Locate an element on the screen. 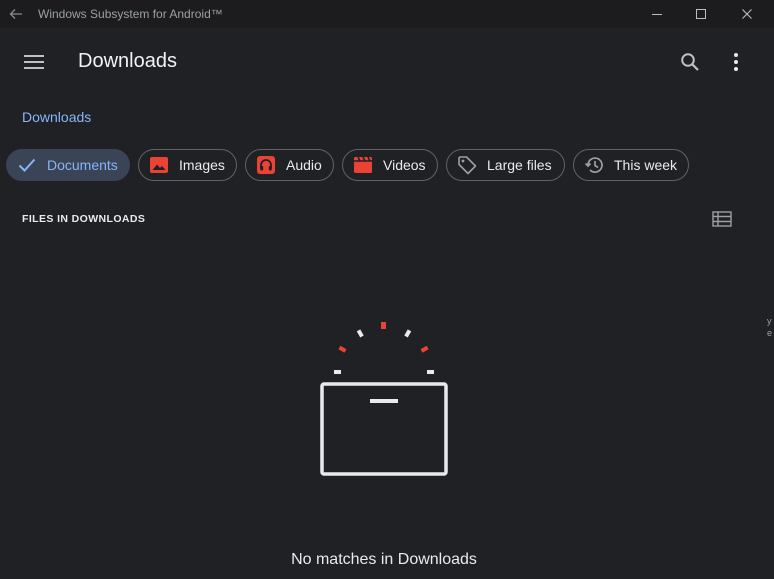  search-button is located at coordinates (690, 62).